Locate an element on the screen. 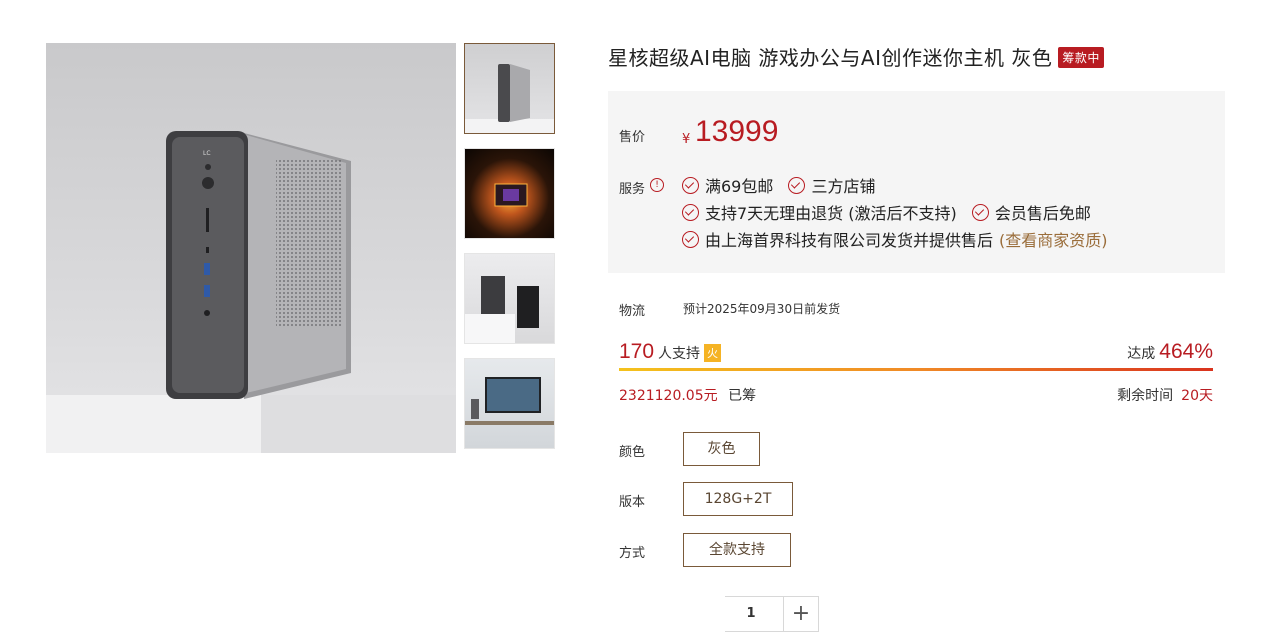 This screenshot has width=1276, height=640. service-text: 三方店铺 is located at coordinates (843, 186).